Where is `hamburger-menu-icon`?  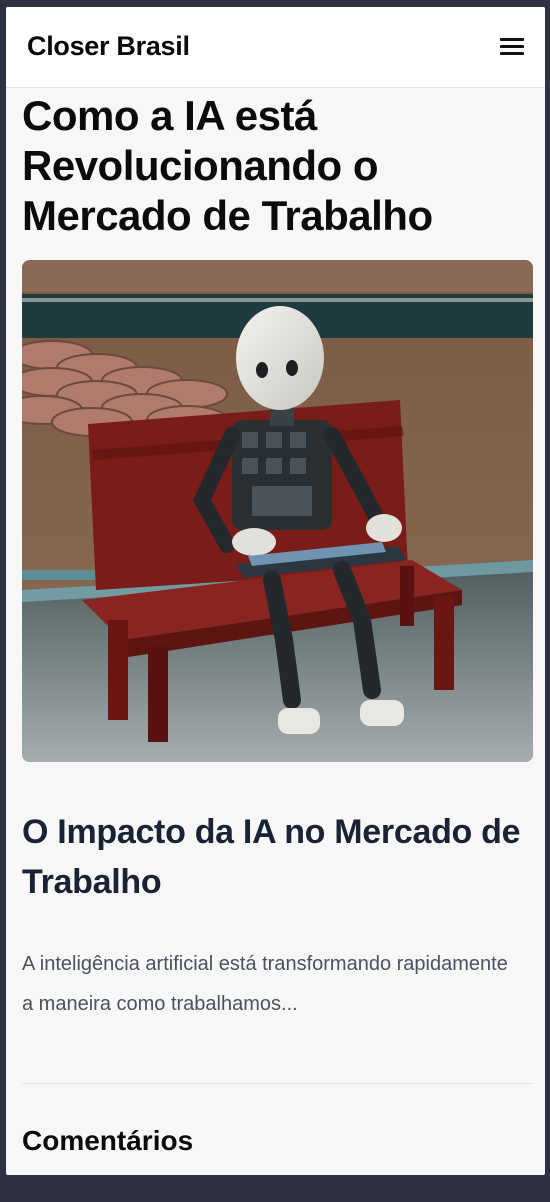 hamburger-menu-icon is located at coordinates (512, 46).